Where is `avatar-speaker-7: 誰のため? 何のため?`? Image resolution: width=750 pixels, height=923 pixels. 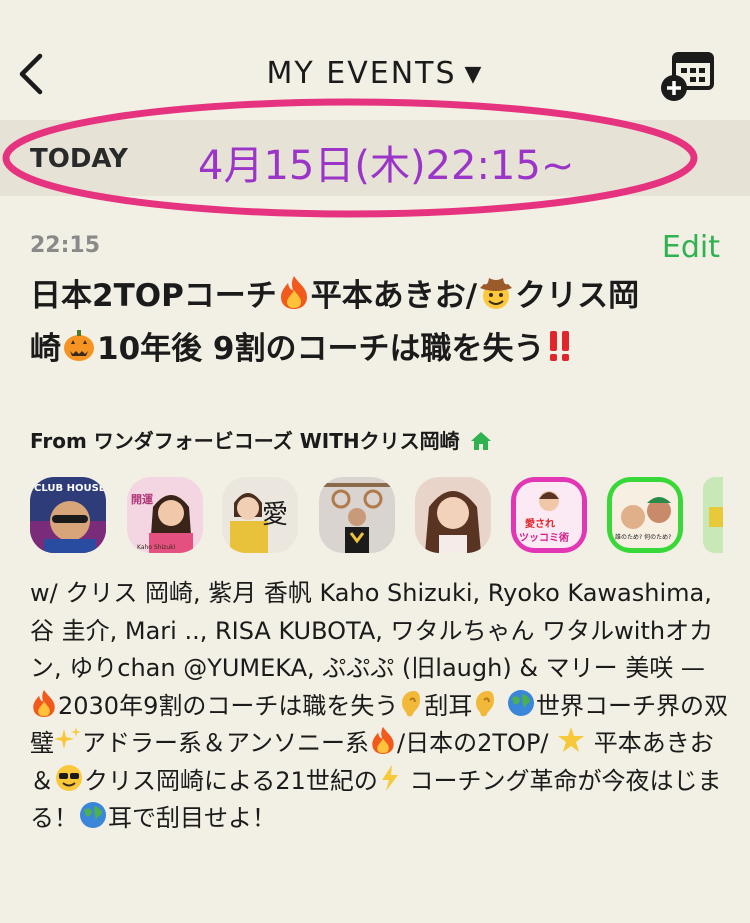 avatar-speaker-7: 誰のため? 何のため? is located at coordinates (645, 515).